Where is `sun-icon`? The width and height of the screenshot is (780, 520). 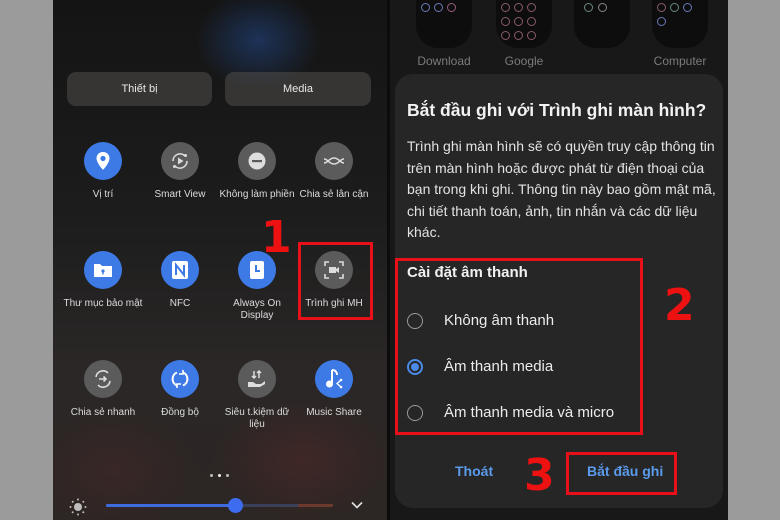
sun-icon is located at coordinates (78, 507).